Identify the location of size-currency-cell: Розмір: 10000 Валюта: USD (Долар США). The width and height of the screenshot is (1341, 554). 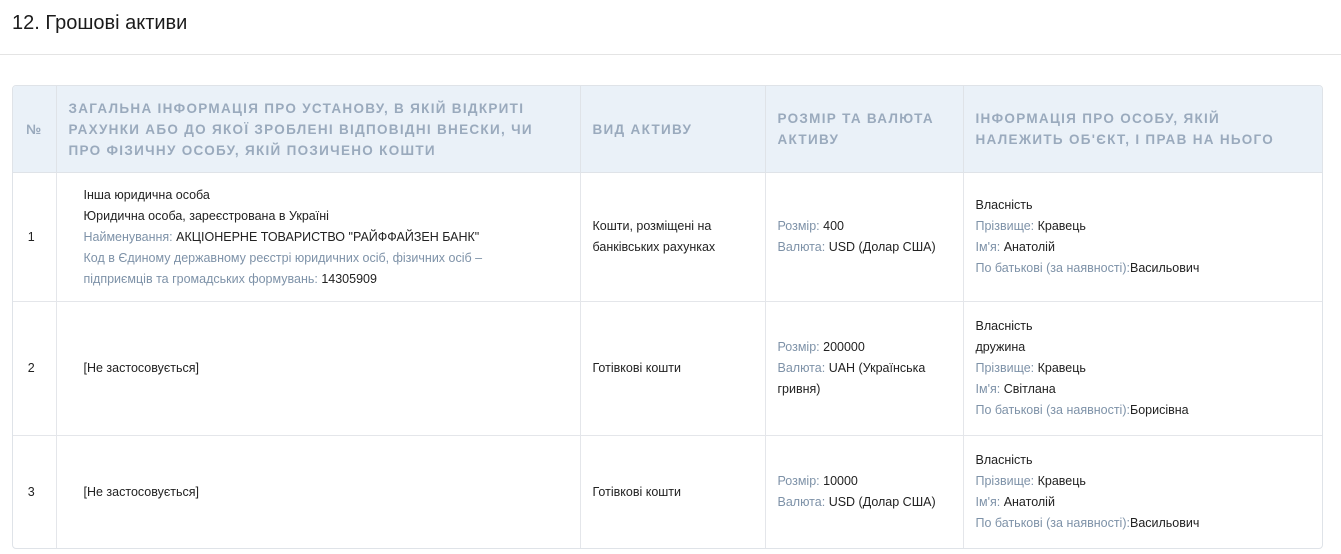
(864, 491).